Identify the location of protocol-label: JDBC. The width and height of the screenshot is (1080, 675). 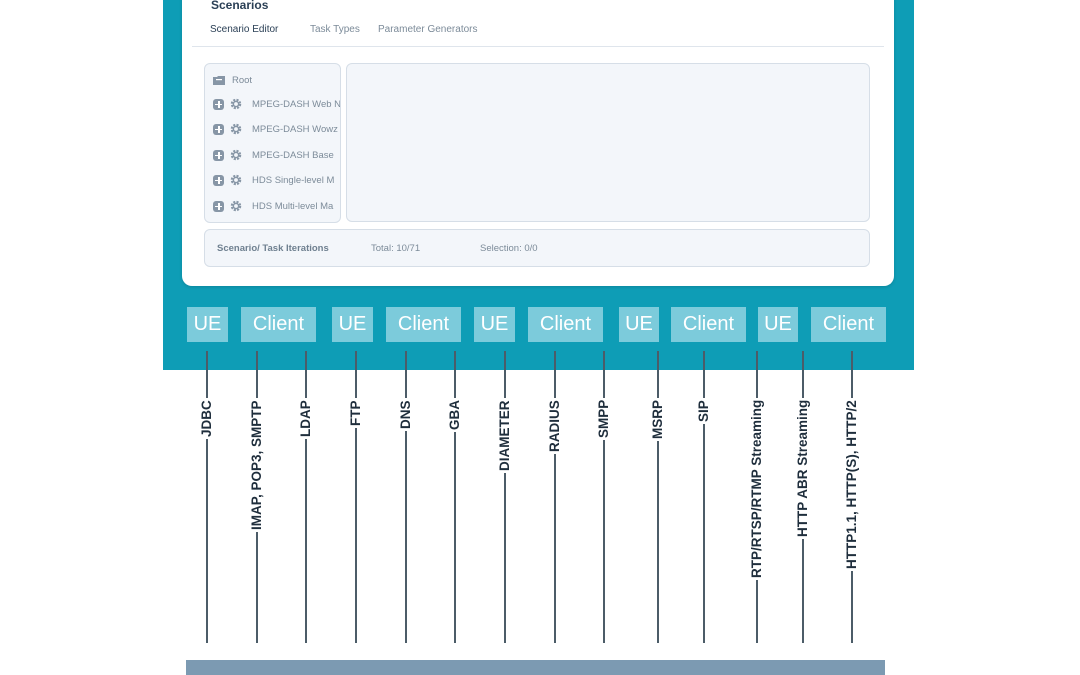
(207, 418).